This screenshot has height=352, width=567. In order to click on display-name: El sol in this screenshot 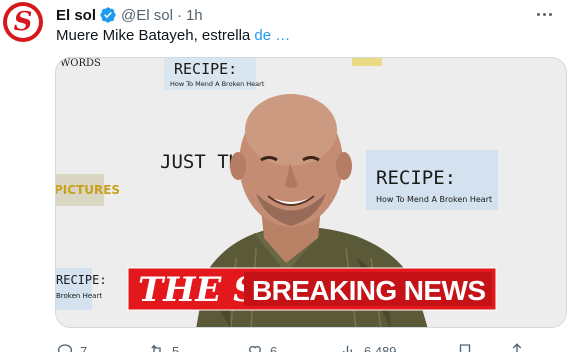, I will do `click(76, 15)`.